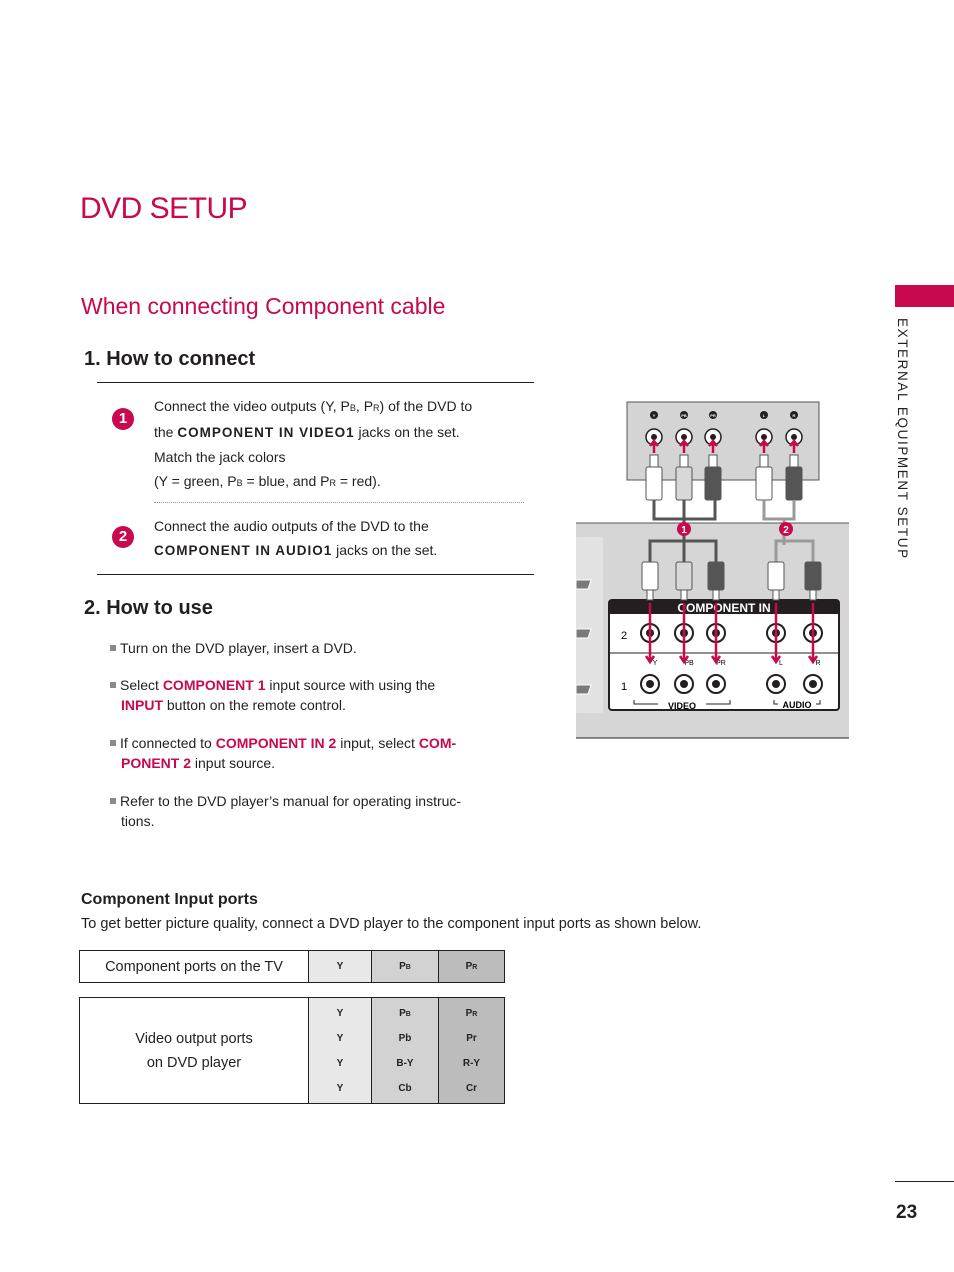 This screenshot has height=1272, width=954. Describe the element at coordinates (340, 966) in the screenshot. I see `tv-port-y: Y` at that location.